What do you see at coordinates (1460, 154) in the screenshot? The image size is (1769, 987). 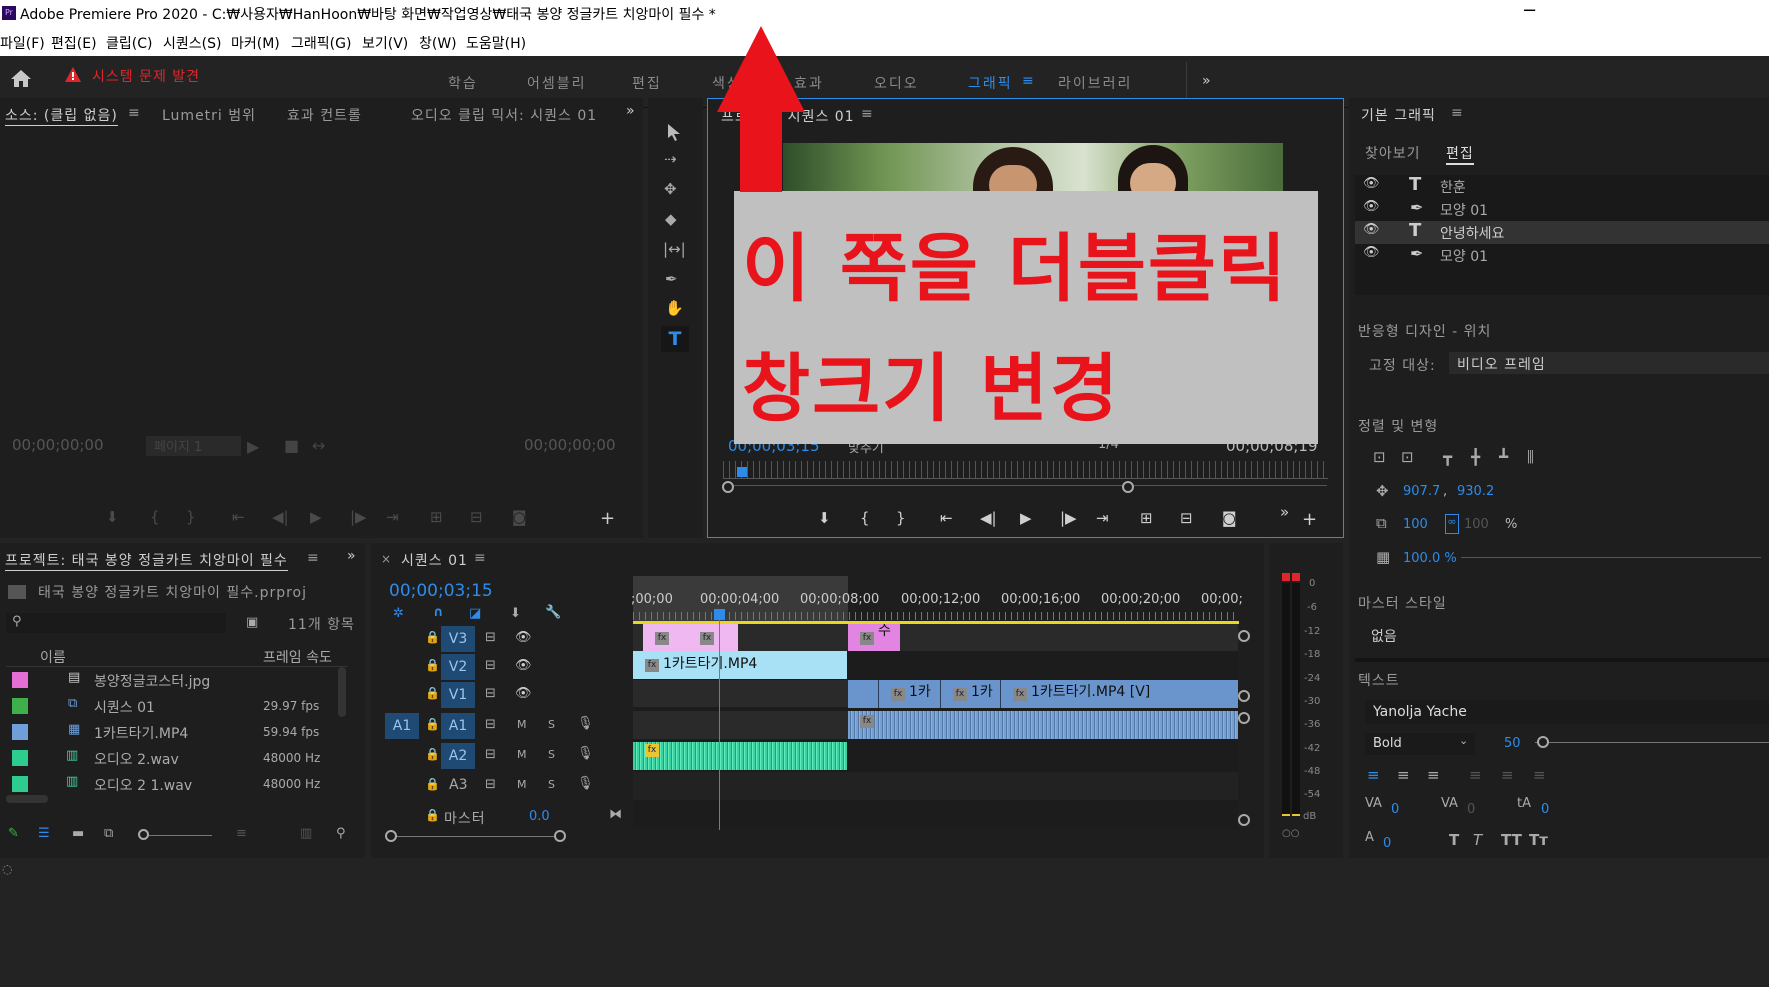 I see `eg-tab-edit: 편집` at bounding box center [1460, 154].